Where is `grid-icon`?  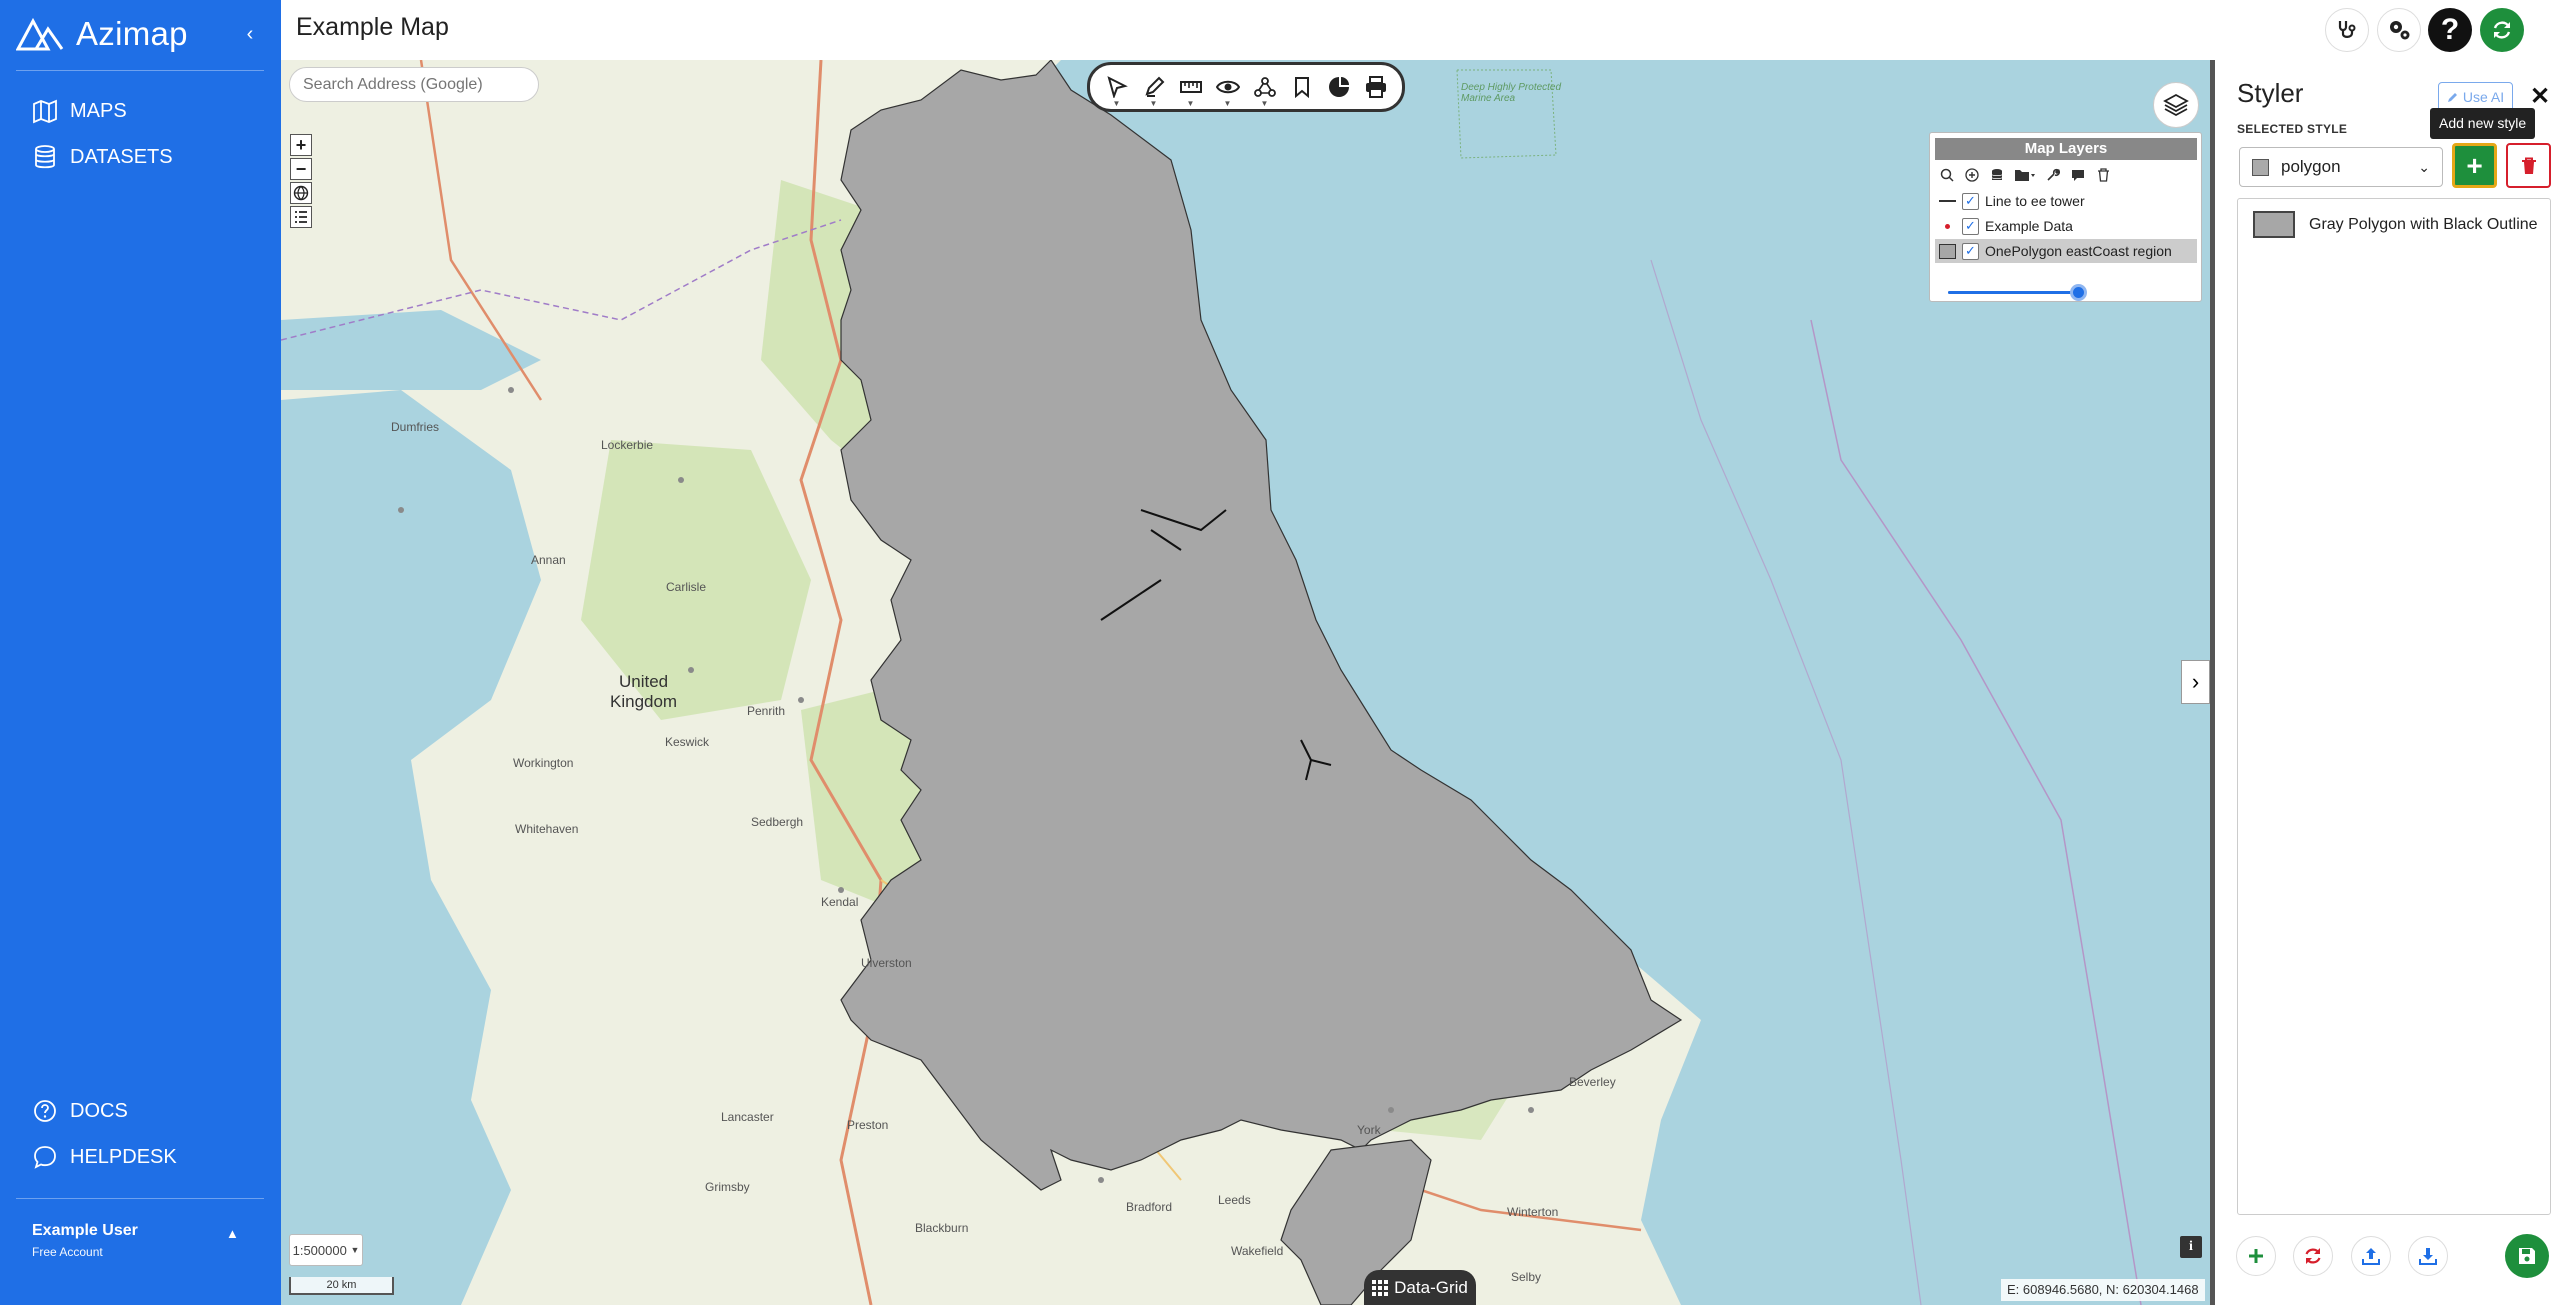
grid-icon is located at coordinates (1380, 1287).